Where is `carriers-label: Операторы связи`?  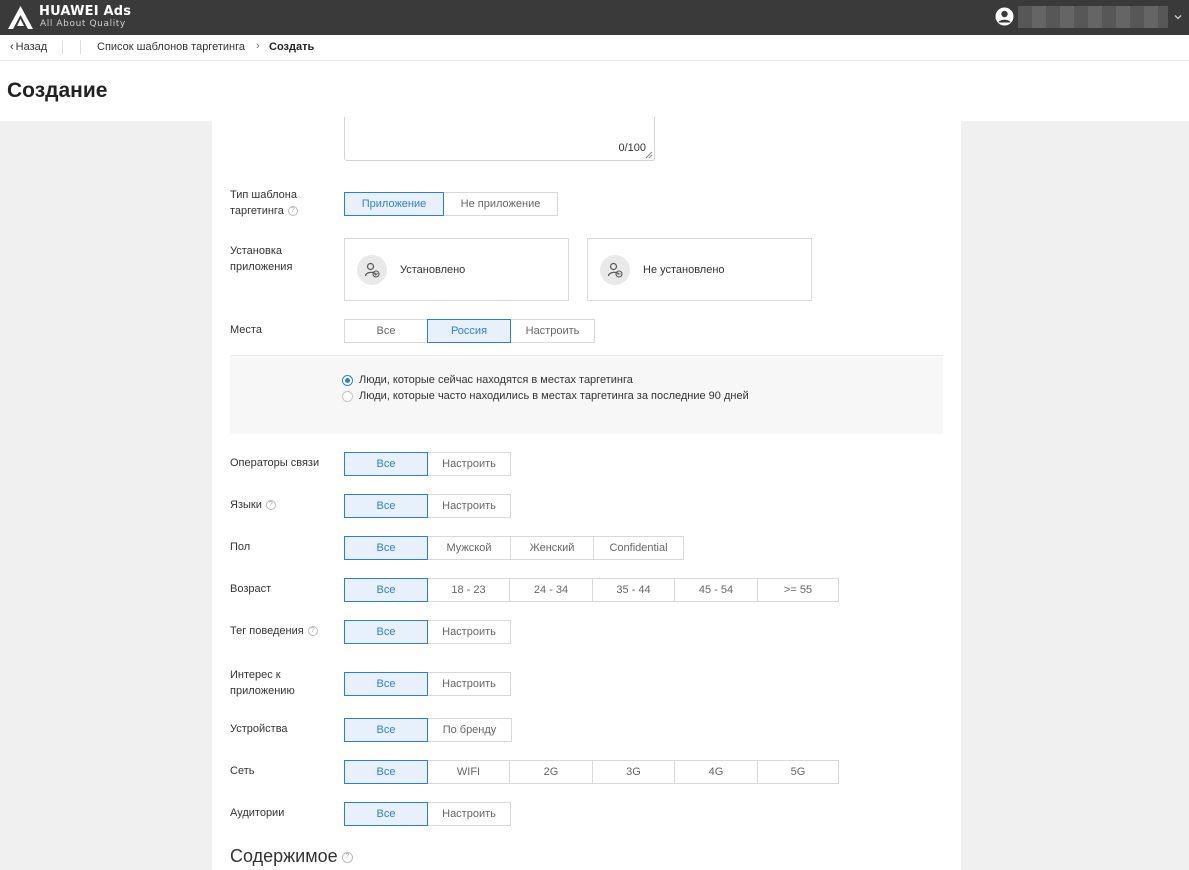
carriers-label: Операторы связи is located at coordinates (275, 463).